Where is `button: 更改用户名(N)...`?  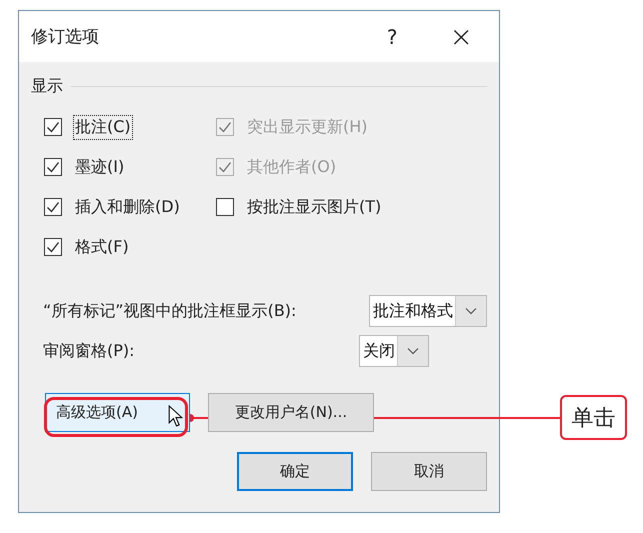 button: 更改用户名(N)... is located at coordinates (291, 412).